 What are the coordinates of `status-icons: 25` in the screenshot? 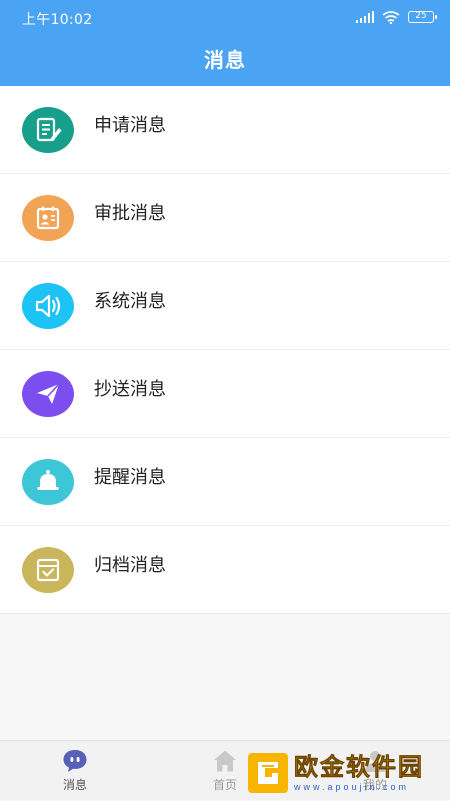 It's located at (396, 17).